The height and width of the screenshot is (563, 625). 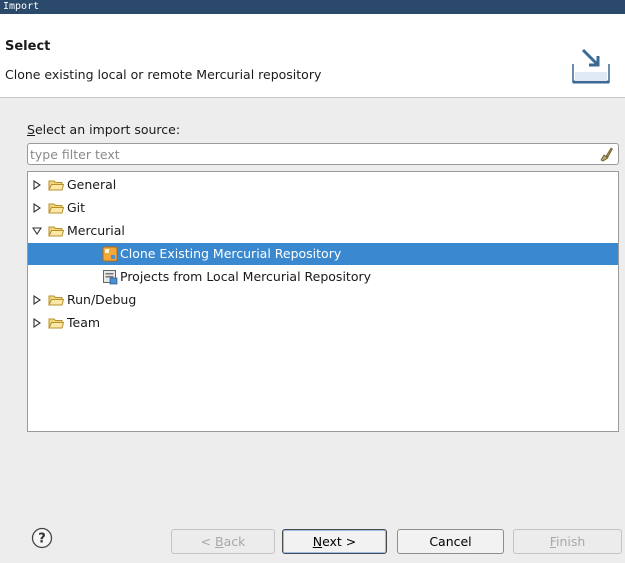 I want to click on tree-item-git: Git, so click(x=323, y=208).